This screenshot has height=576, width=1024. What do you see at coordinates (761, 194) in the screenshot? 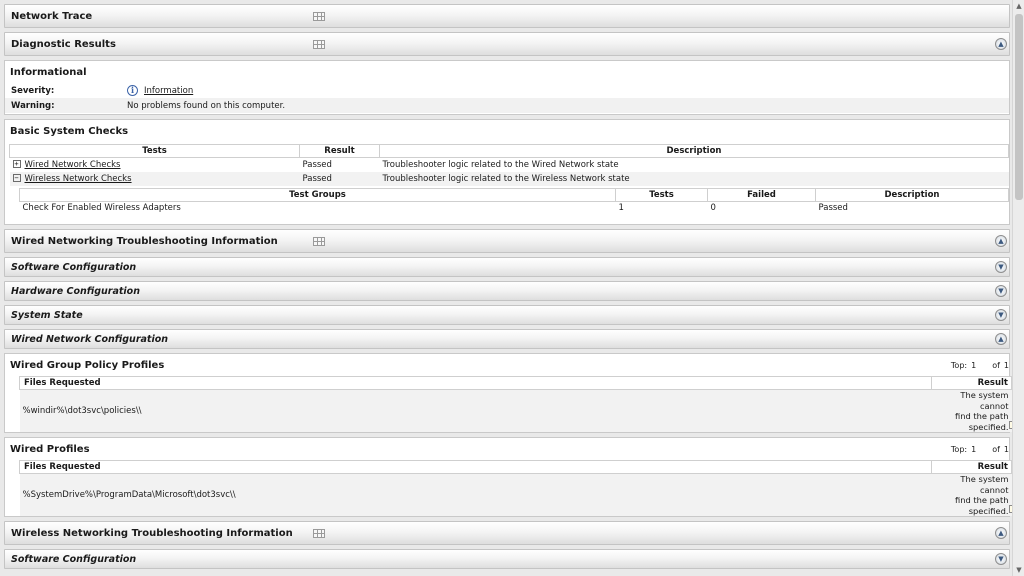
I see `column-header: Failed` at bounding box center [761, 194].